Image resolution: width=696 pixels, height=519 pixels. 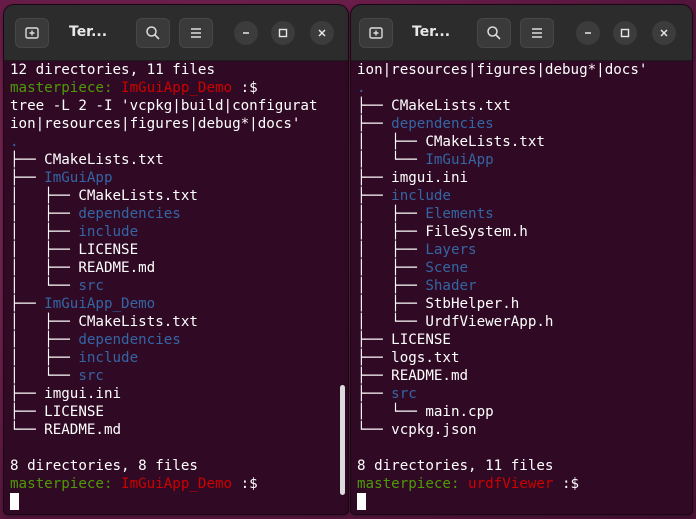 What do you see at coordinates (179, 178) in the screenshot?
I see `terminal-line: ├── ImGuiApp` at bounding box center [179, 178].